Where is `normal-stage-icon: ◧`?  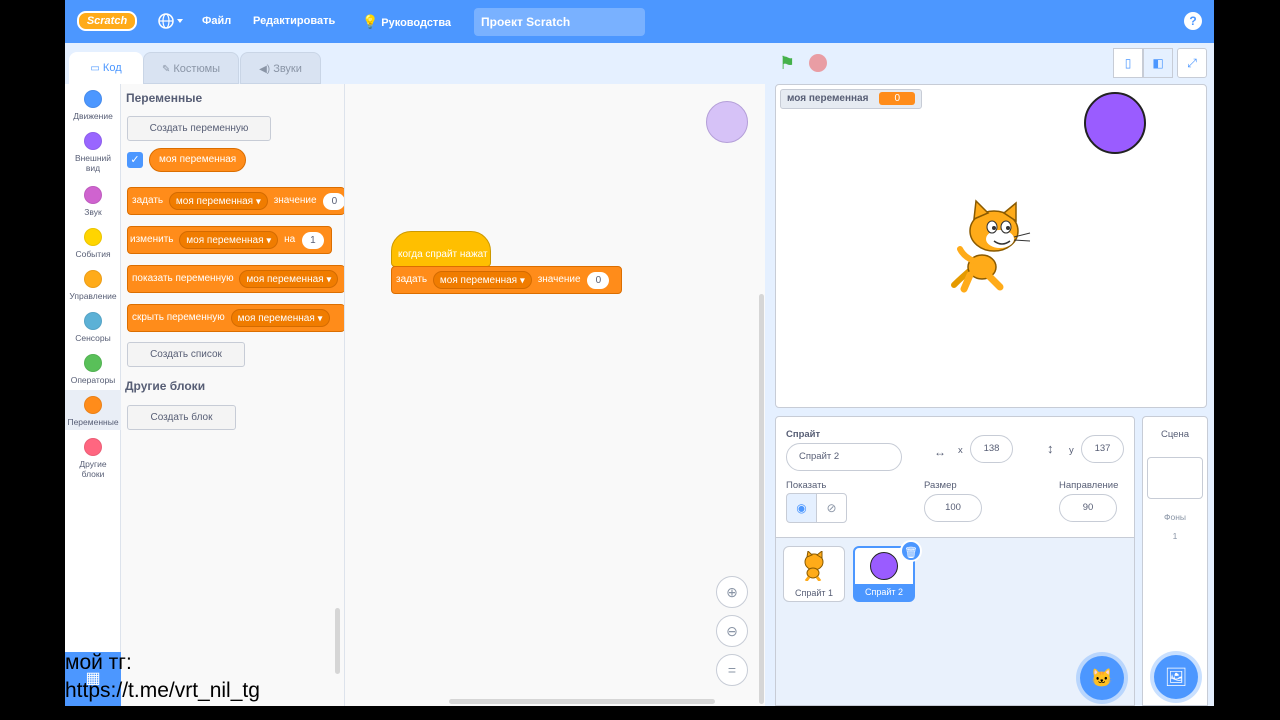
normal-stage-icon: ◧ is located at coordinates (1158, 63).